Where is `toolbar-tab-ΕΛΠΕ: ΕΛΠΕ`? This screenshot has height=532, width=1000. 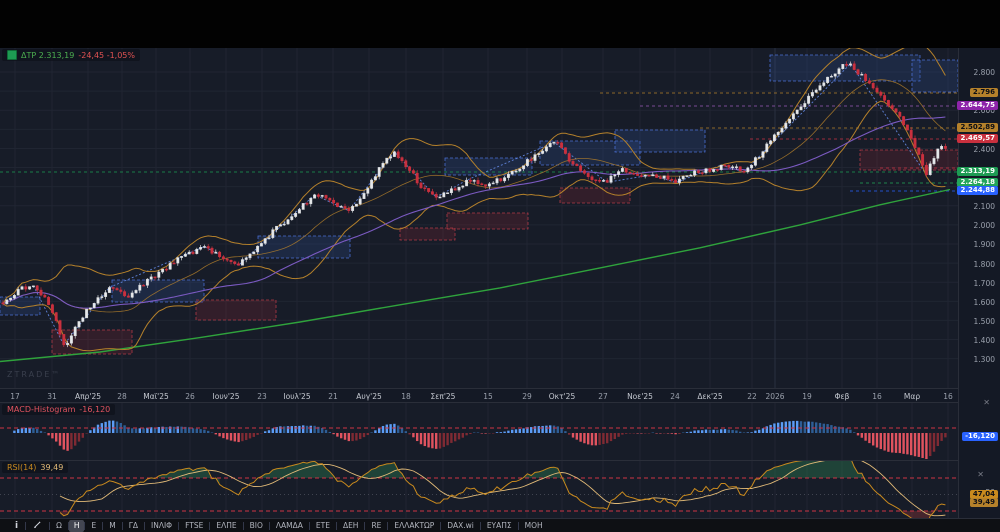 toolbar-tab-ΕΛΠΕ: ΕΛΠΕ is located at coordinates (226, 526).